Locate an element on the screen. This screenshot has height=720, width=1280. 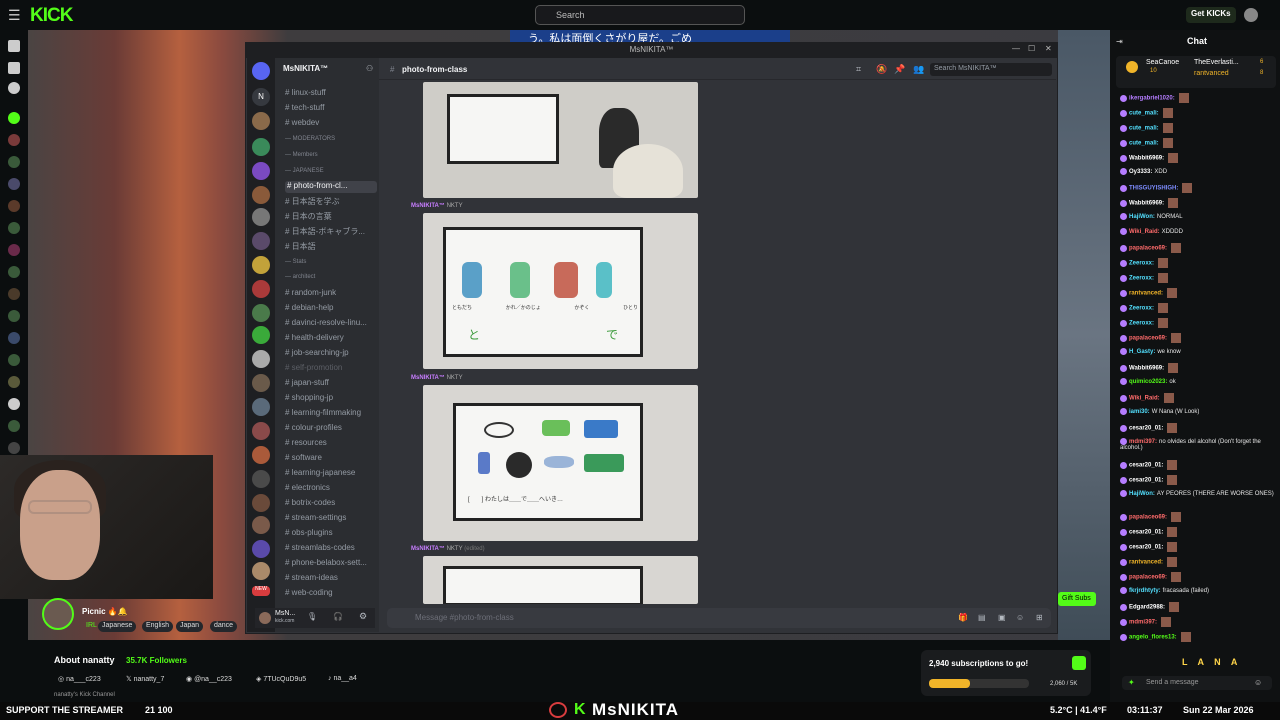
channel-category: — Stats is located at coordinates (295, 265).